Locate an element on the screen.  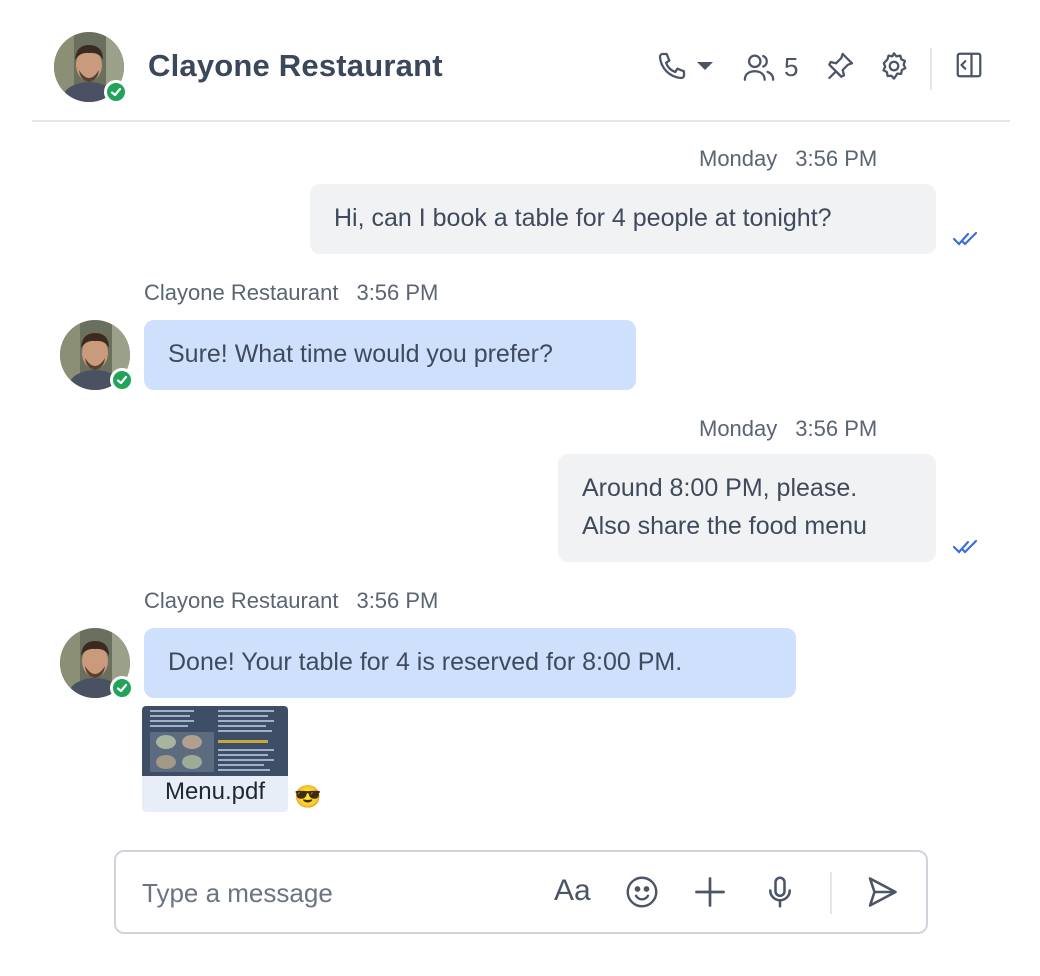
pin-icon is located at coordinates (841, 66).